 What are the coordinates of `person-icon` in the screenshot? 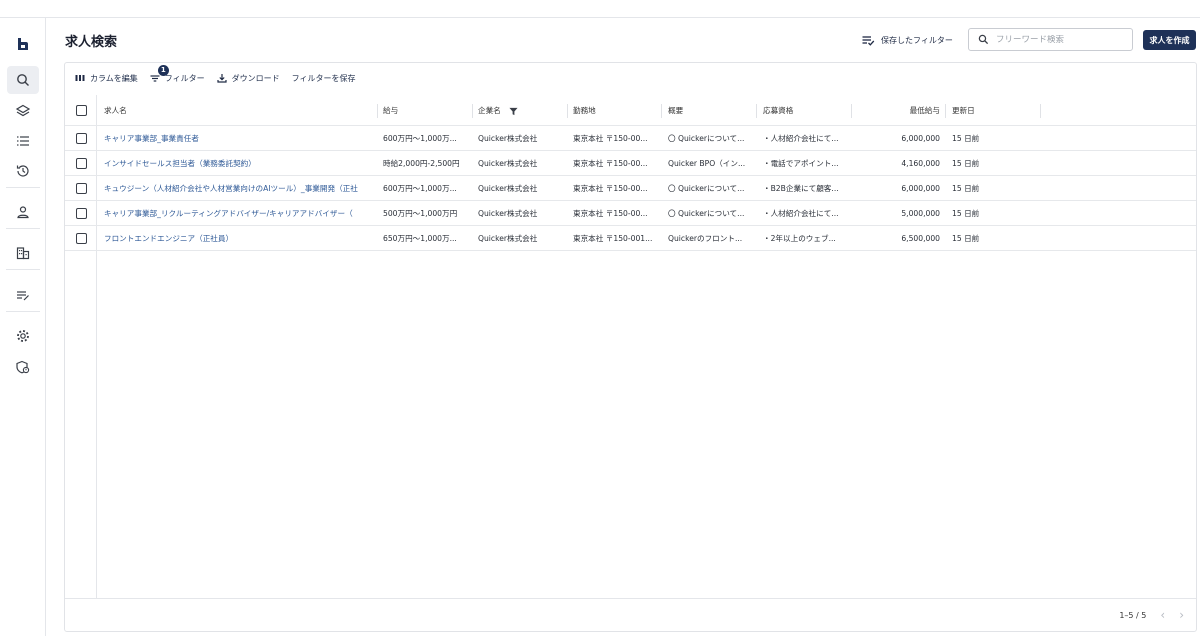 It's located at (23, 212).